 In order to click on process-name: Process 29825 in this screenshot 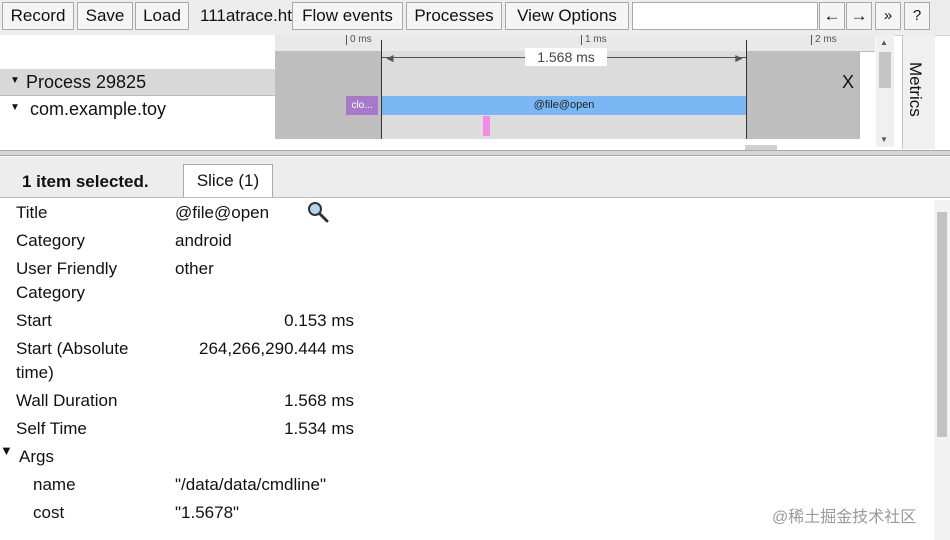, I will do `click(86, 82)`.